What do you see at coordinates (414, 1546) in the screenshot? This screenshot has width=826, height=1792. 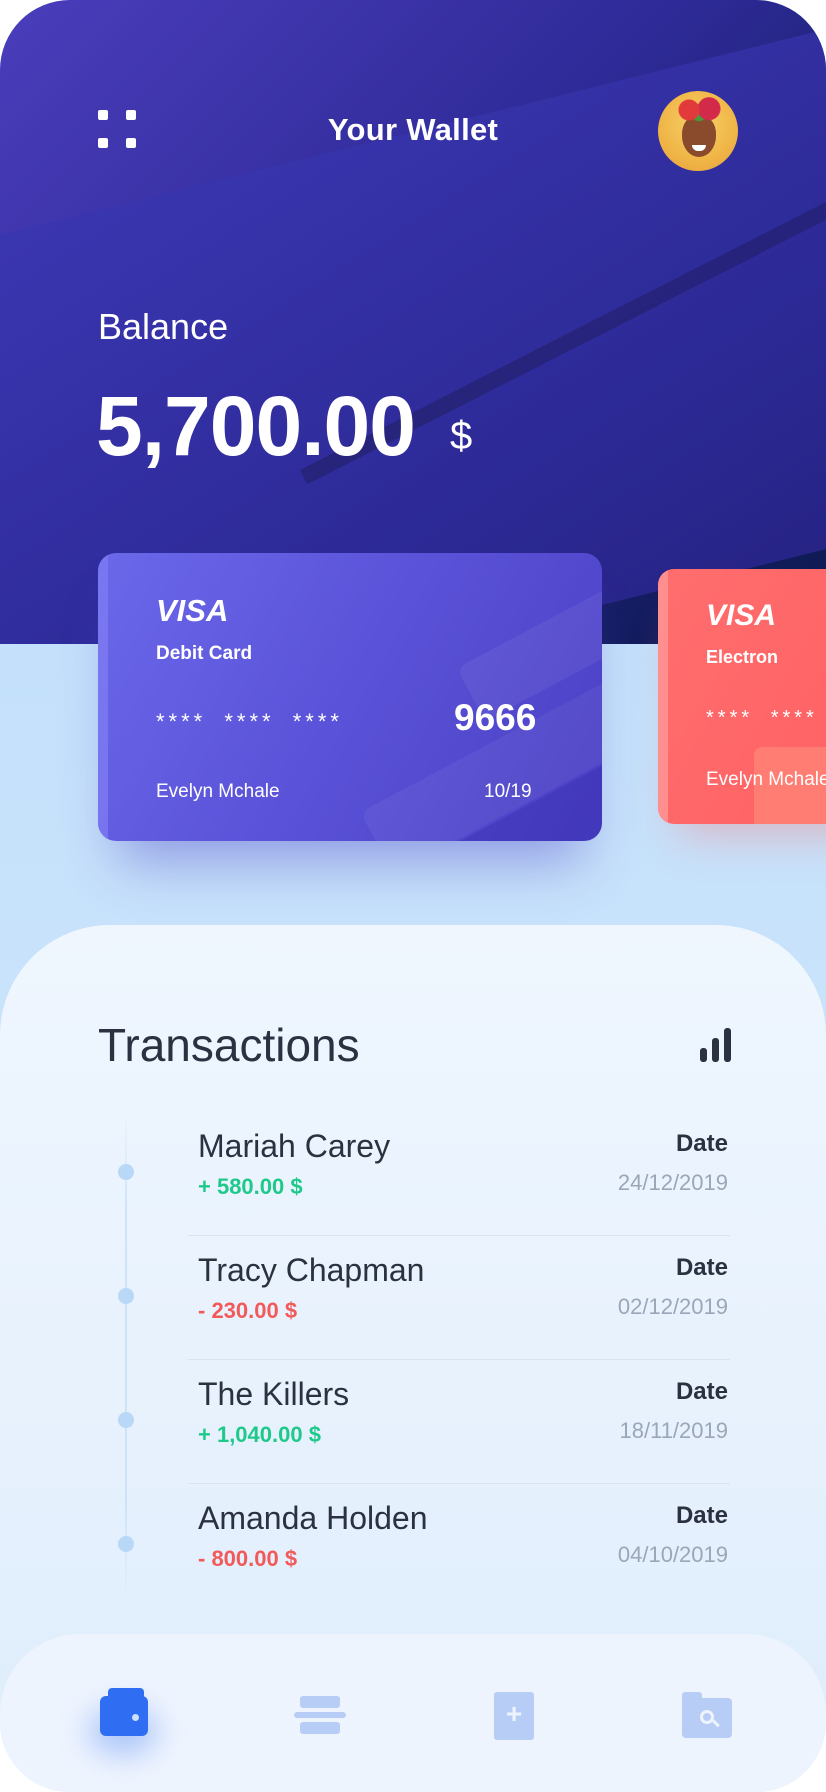 I see `transaction-row: Amanda Holden - 800.00 $ Date 04/10/2019` at bounding box center [414, 1546].